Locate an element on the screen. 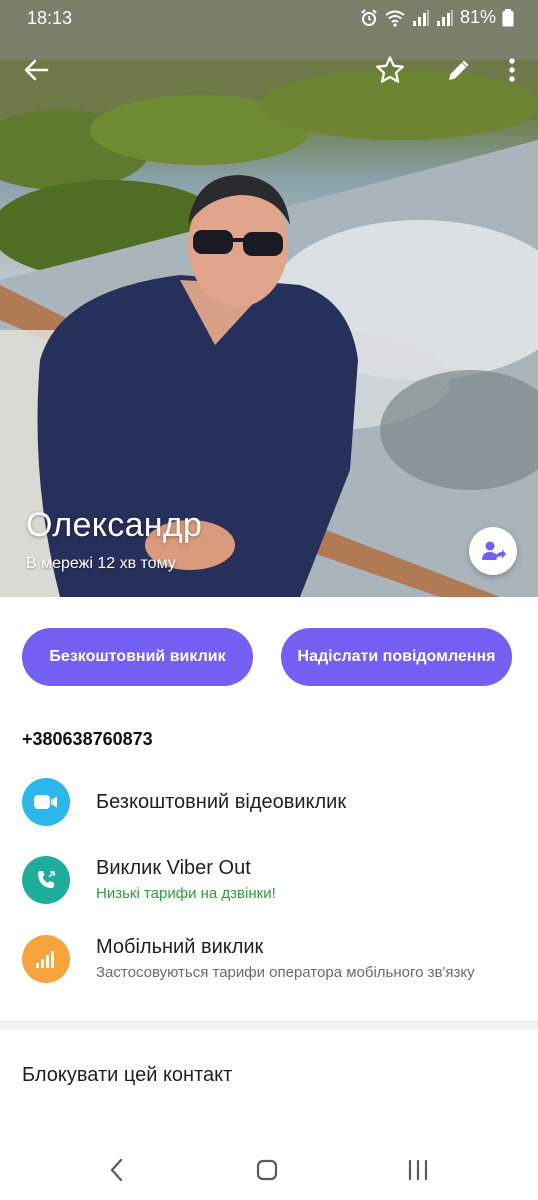  wifi-icon is located at coordinates (395, 18).